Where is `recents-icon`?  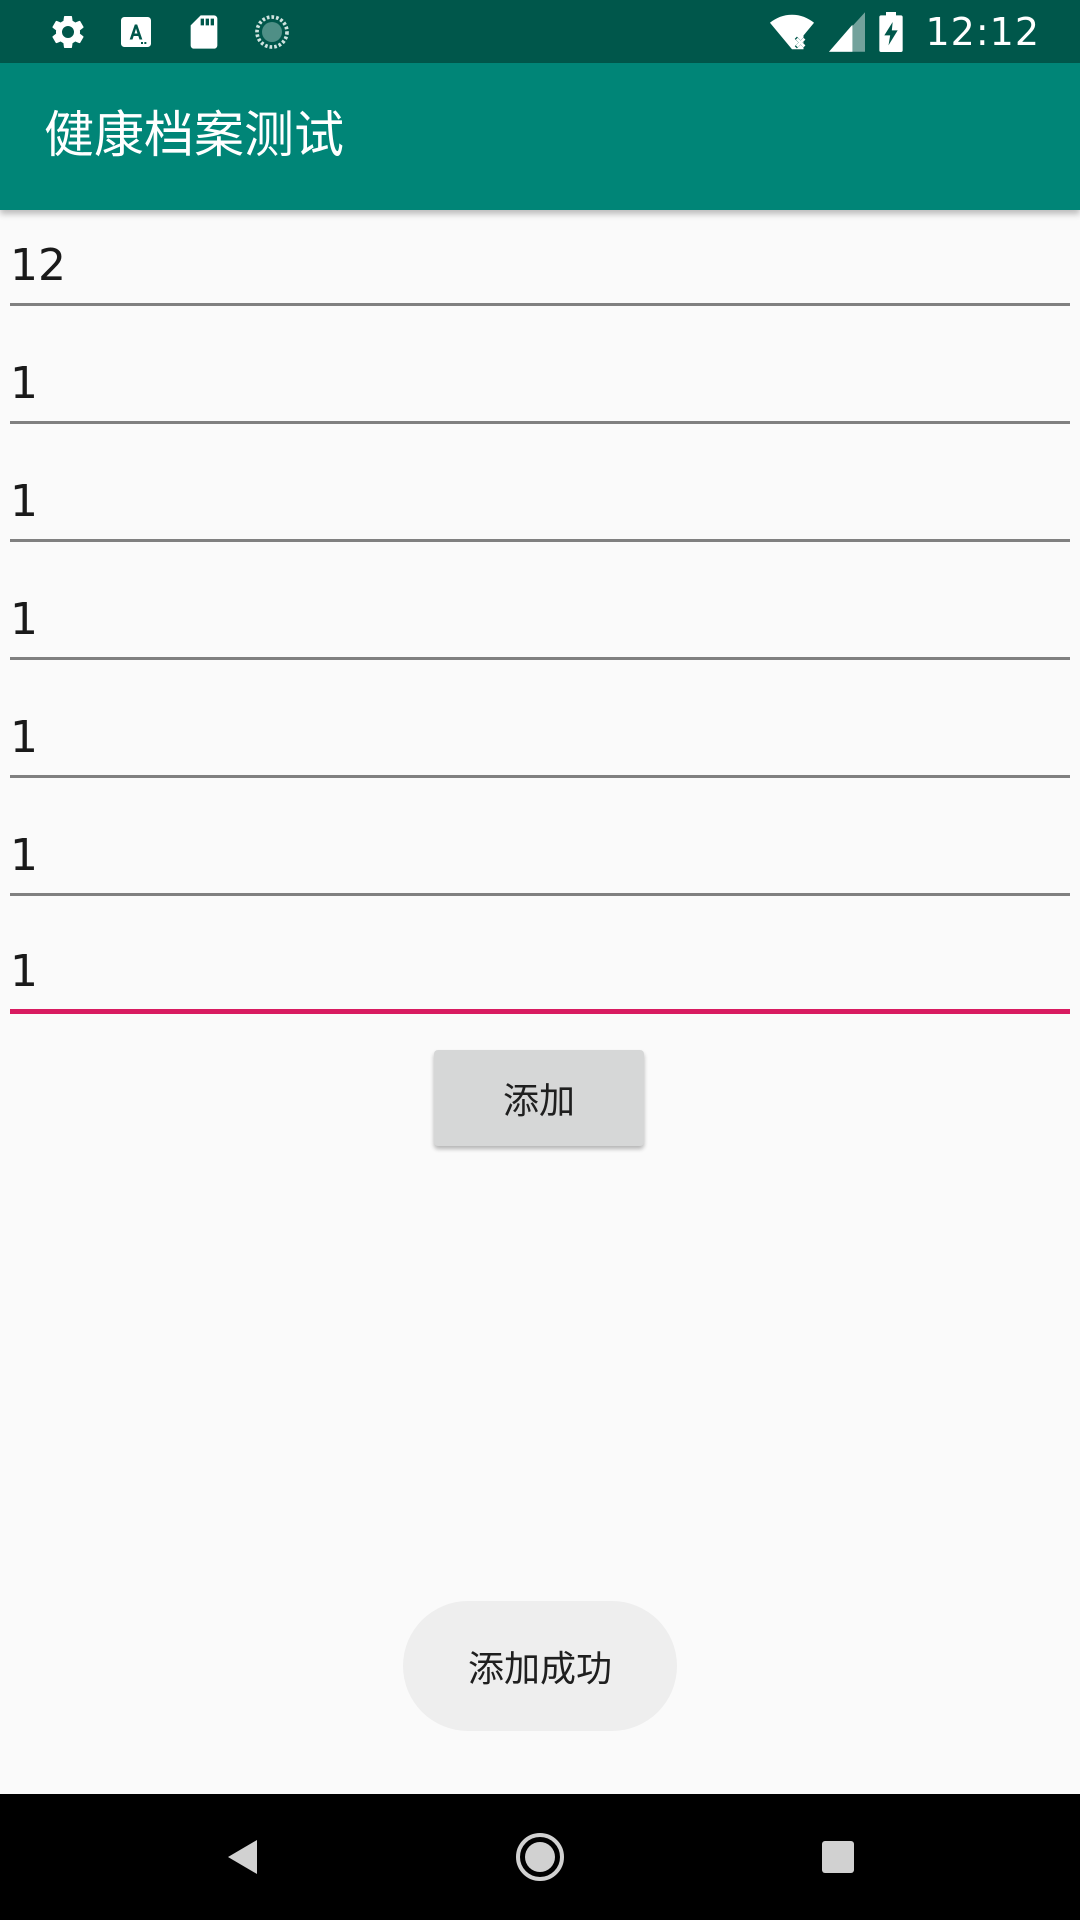
recents-icon is located at coordinates (838, 1857).